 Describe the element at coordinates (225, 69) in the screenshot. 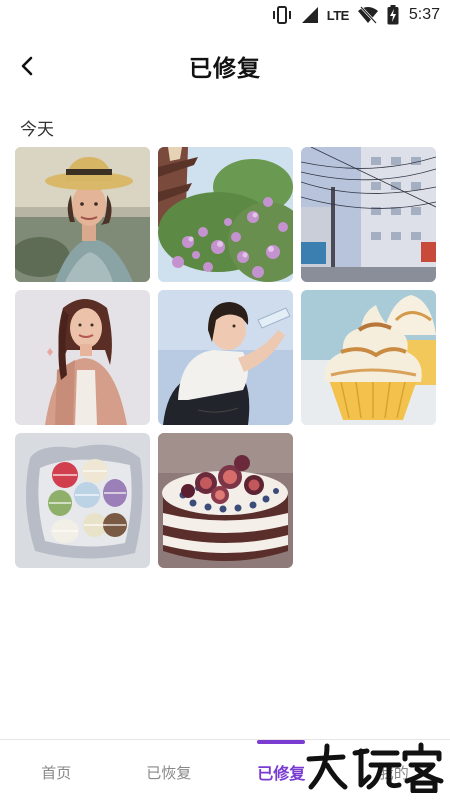

I see `page-title: 已修复` at that location.